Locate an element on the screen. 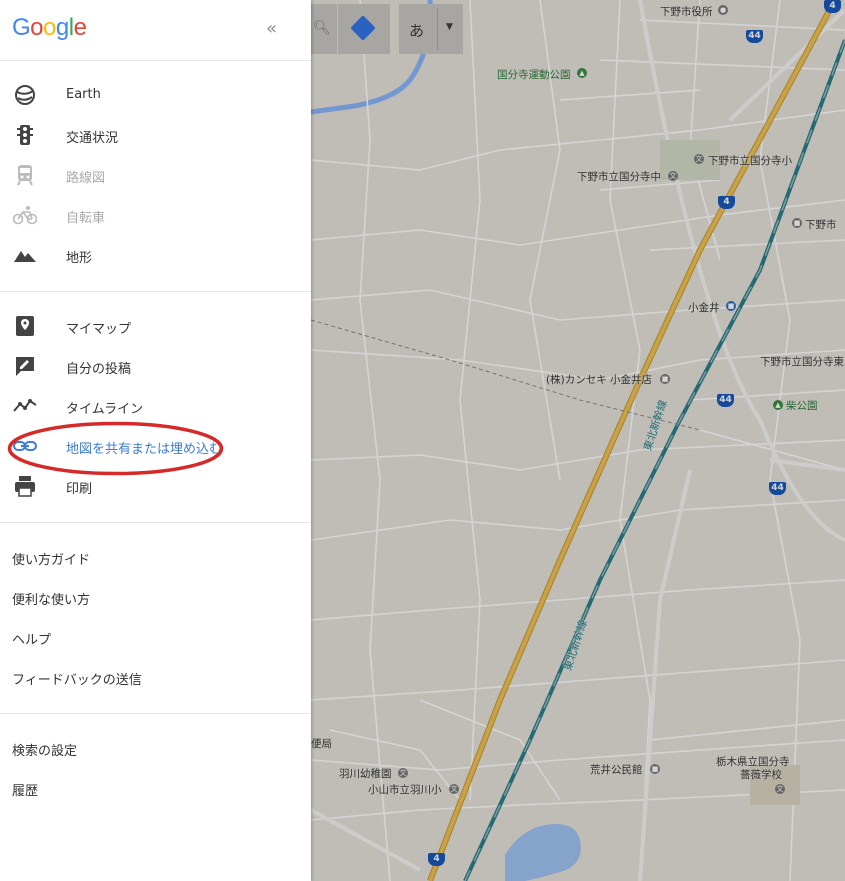 Image resolution: width=845 pixels, height=881 pixels. directions-icon is located at coordinates (363, 28).